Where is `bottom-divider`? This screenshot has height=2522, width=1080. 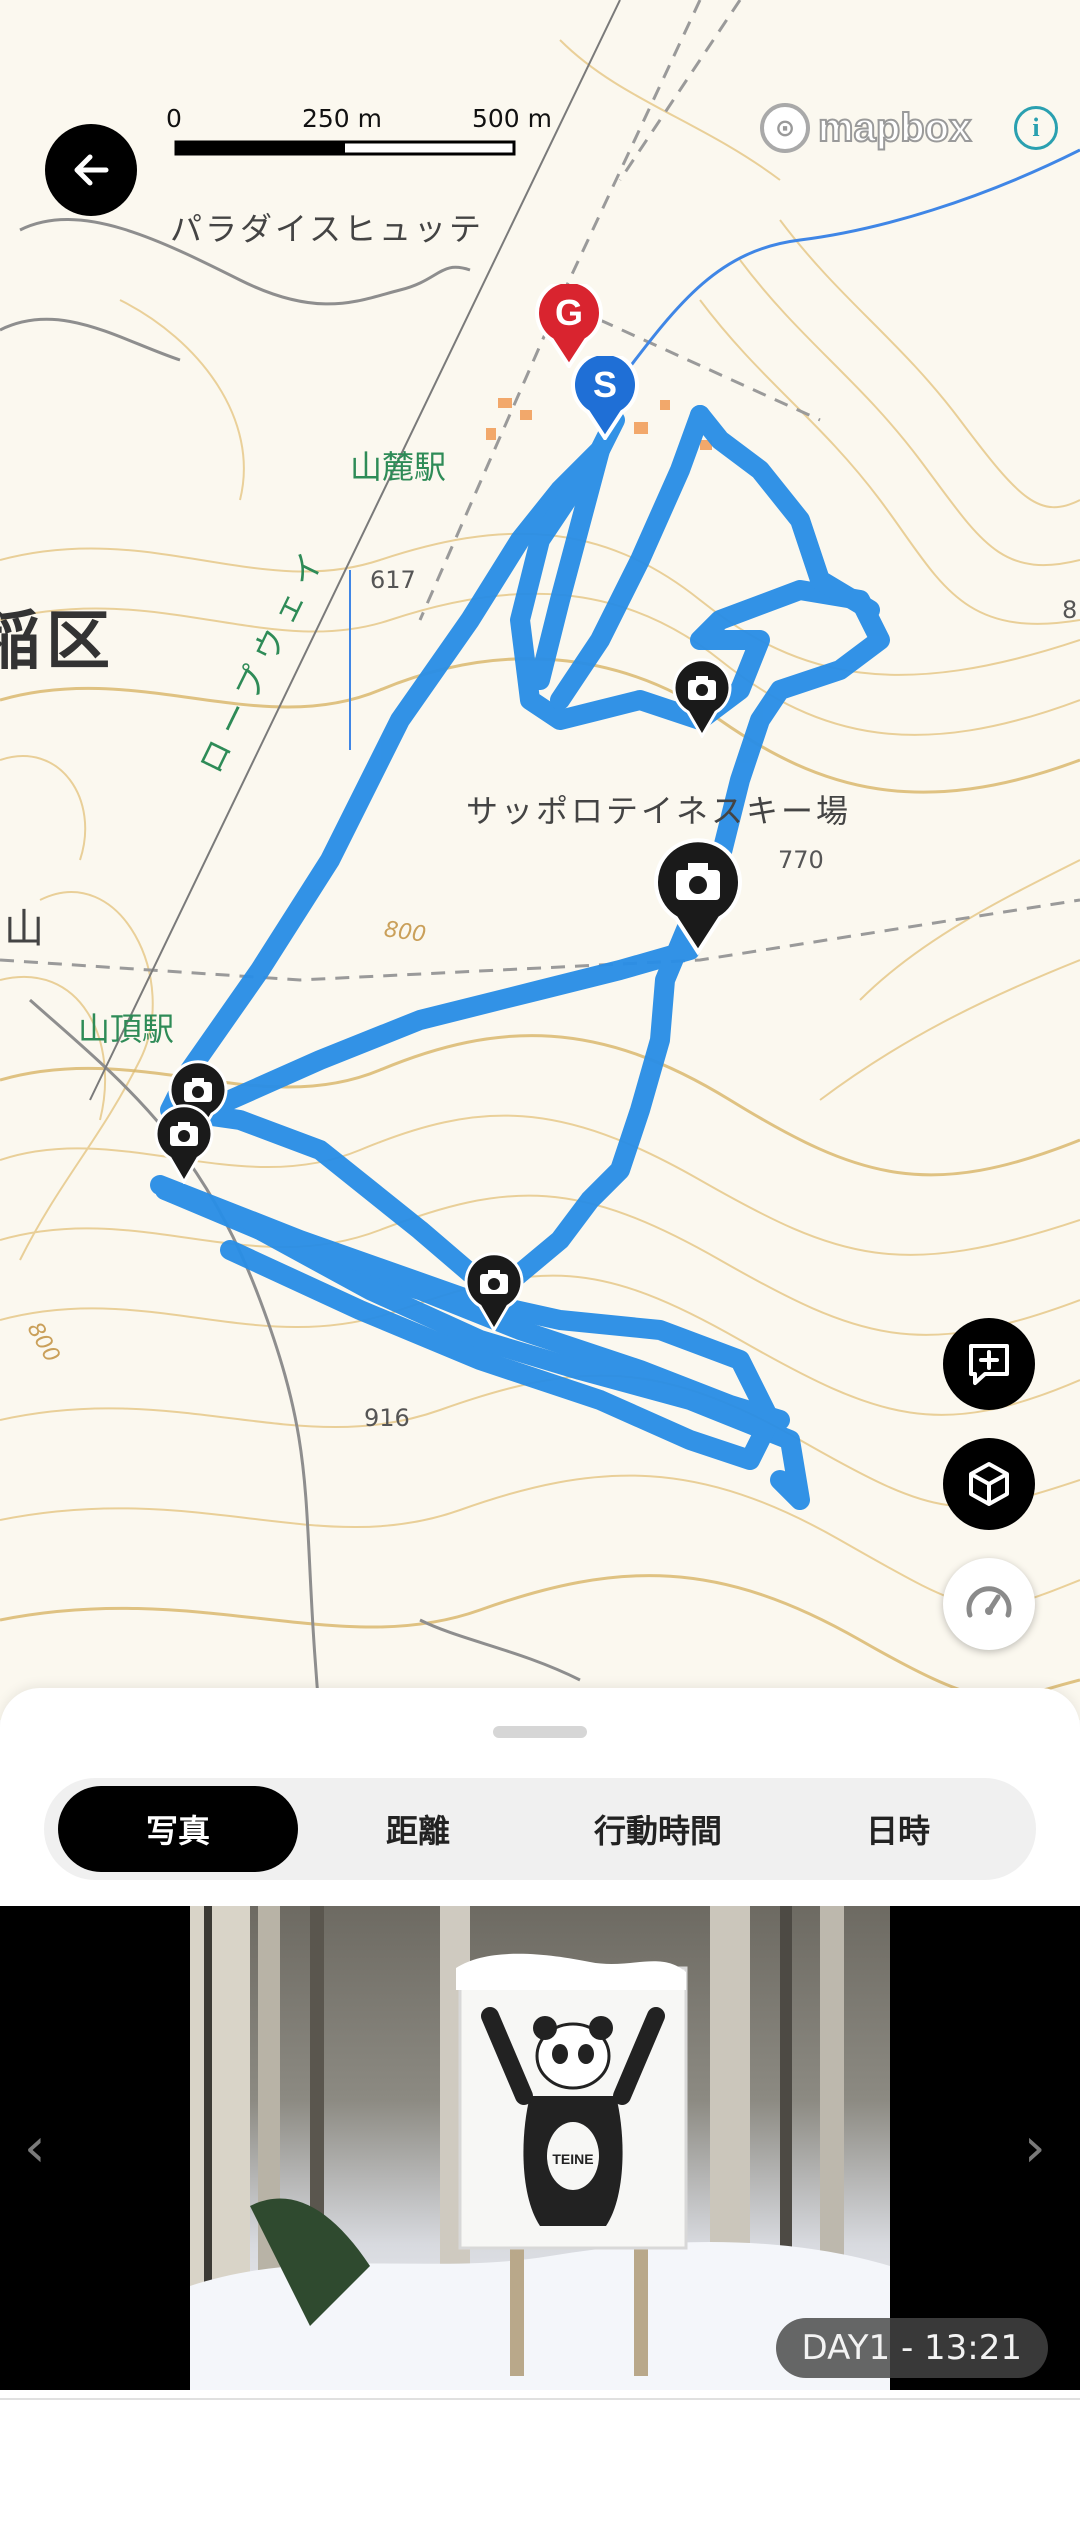 bottom-divider is located at coordinates (540, 2399).